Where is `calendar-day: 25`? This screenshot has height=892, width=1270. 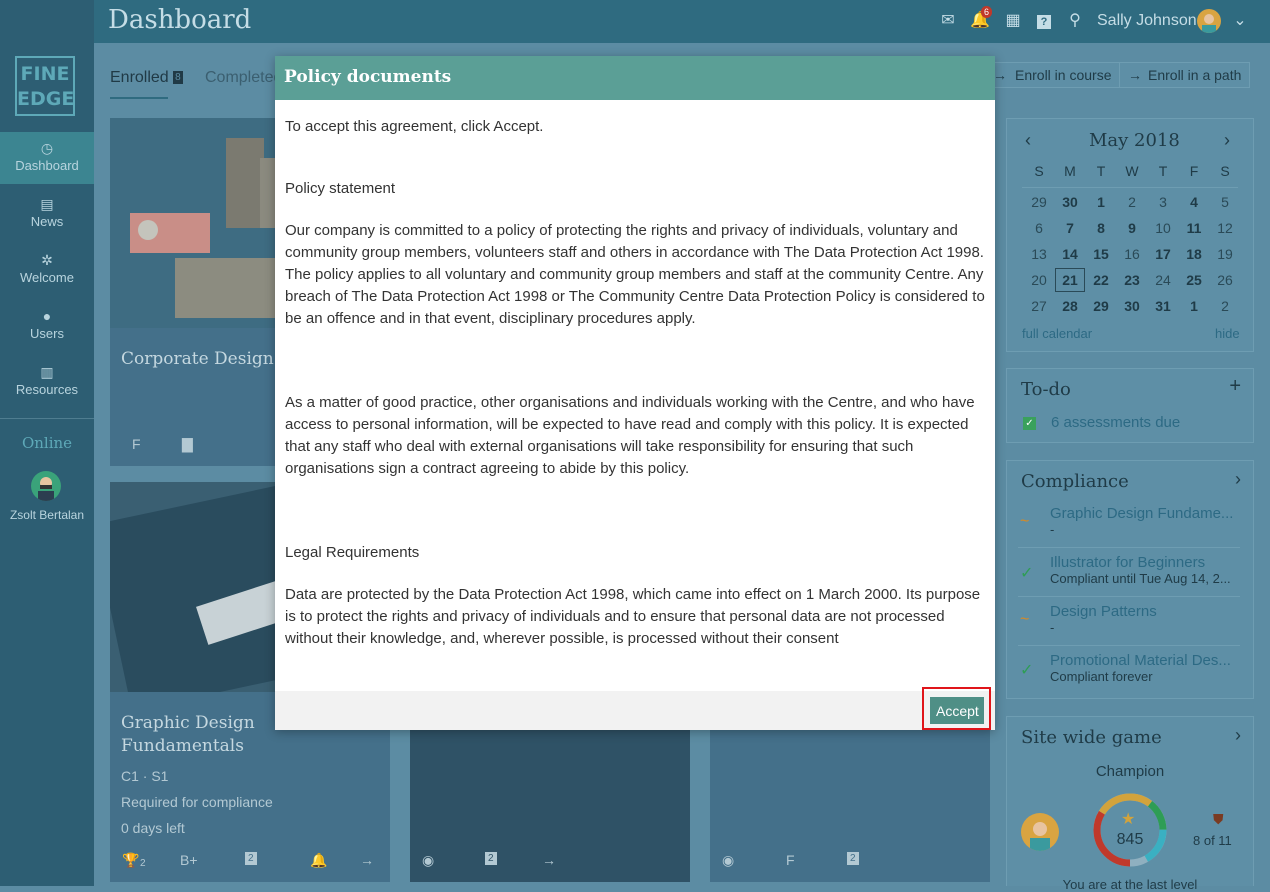 calendar-day: 25 is located at coordinates (1194, 280).